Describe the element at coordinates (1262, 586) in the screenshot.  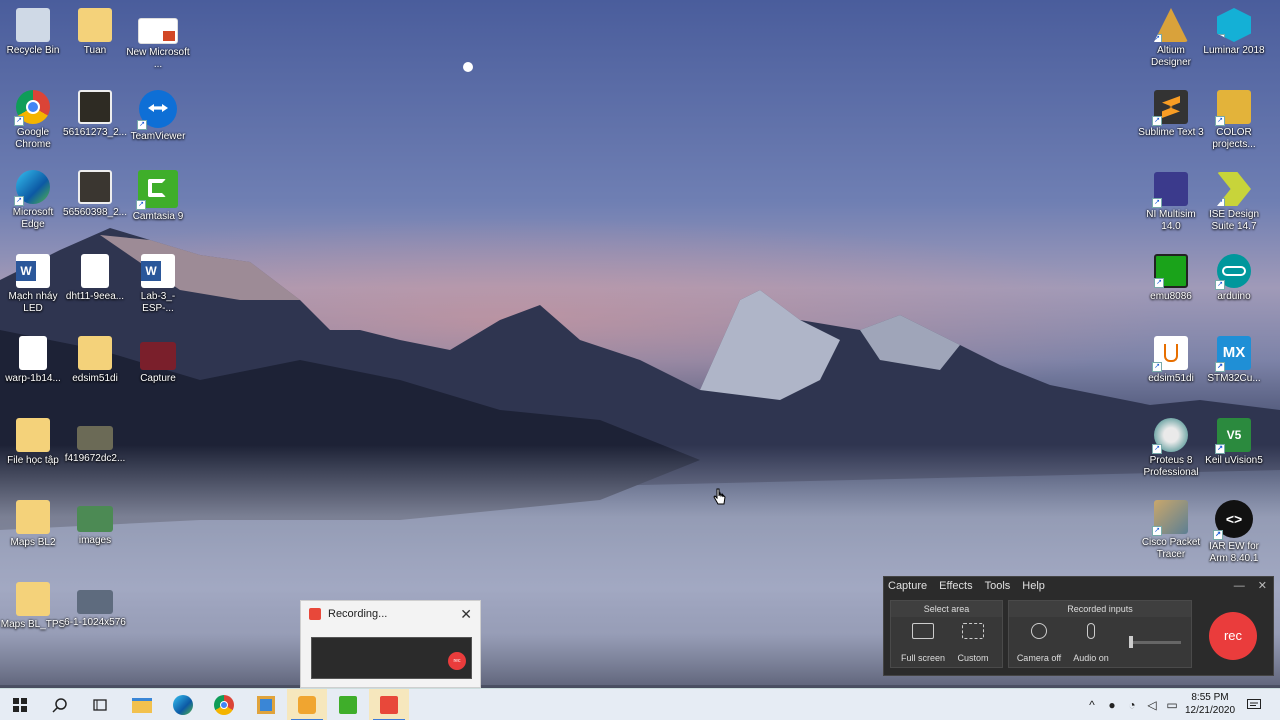
I see `close-button: ✕` at that location.